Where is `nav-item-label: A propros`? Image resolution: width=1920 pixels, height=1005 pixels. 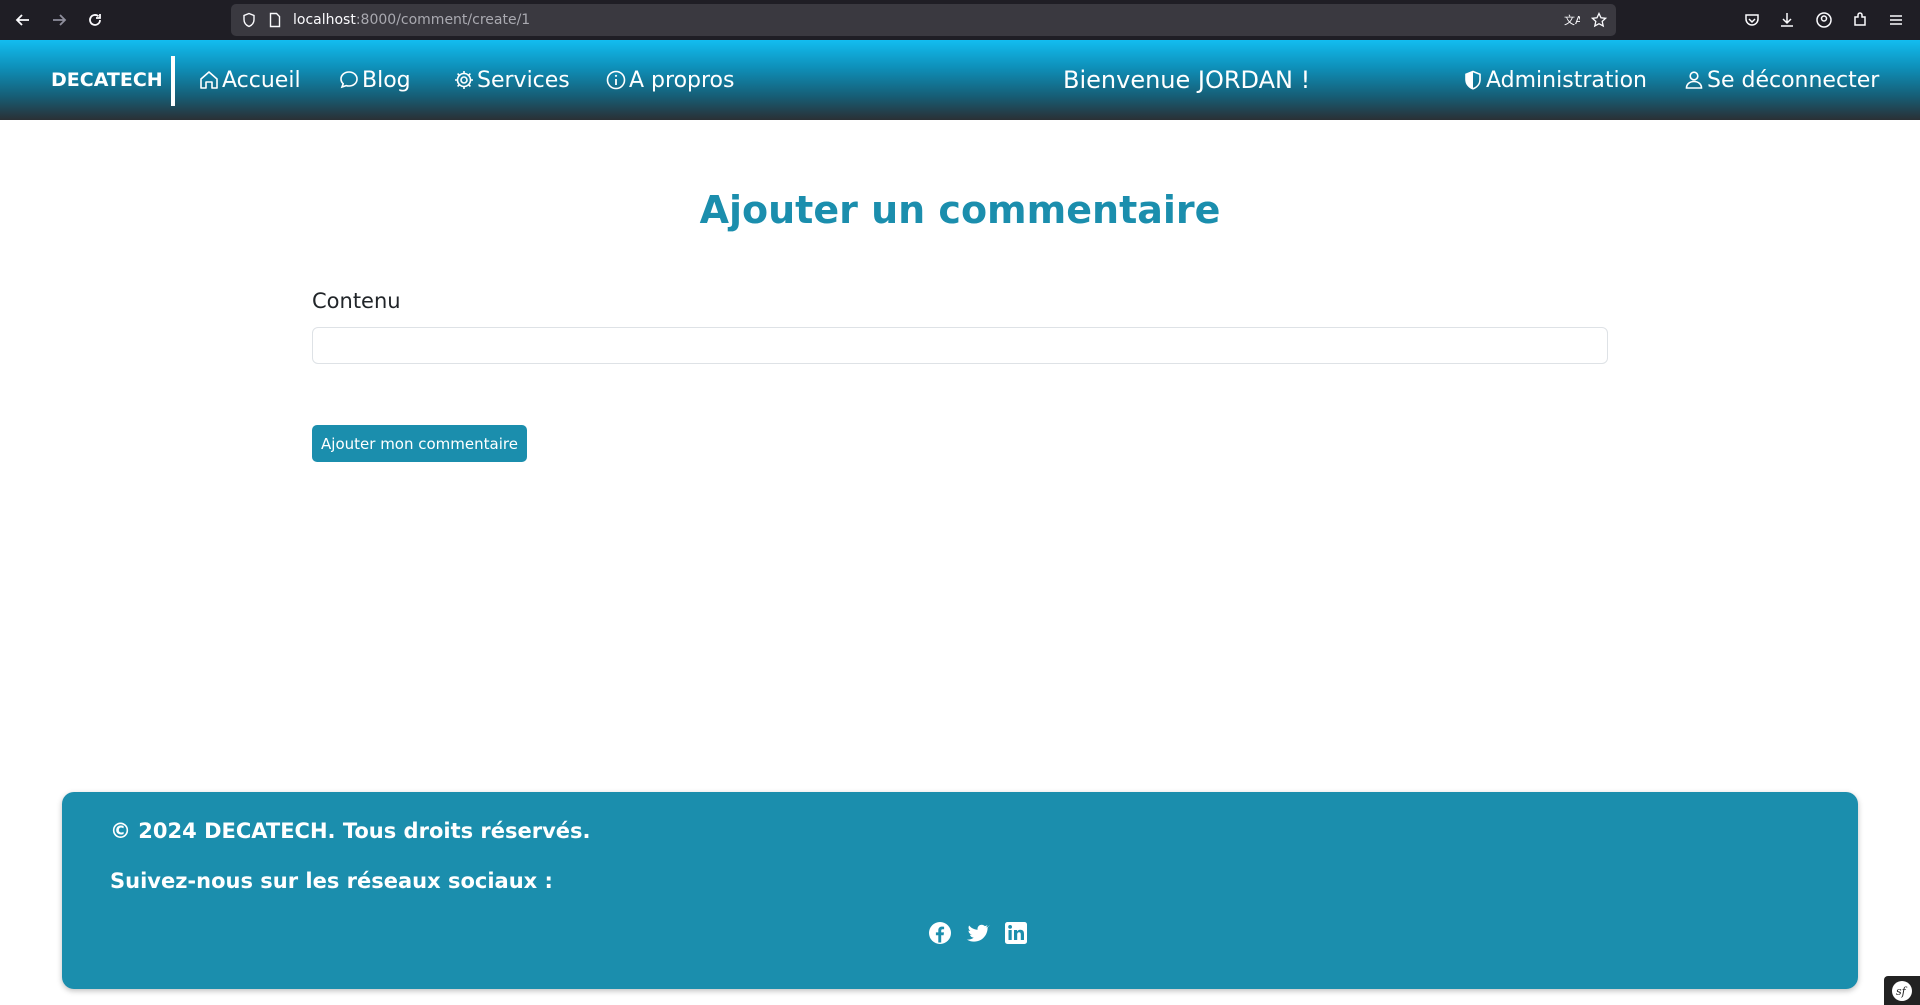
nav-item-label: A propros is located at coordinates (682, 80).